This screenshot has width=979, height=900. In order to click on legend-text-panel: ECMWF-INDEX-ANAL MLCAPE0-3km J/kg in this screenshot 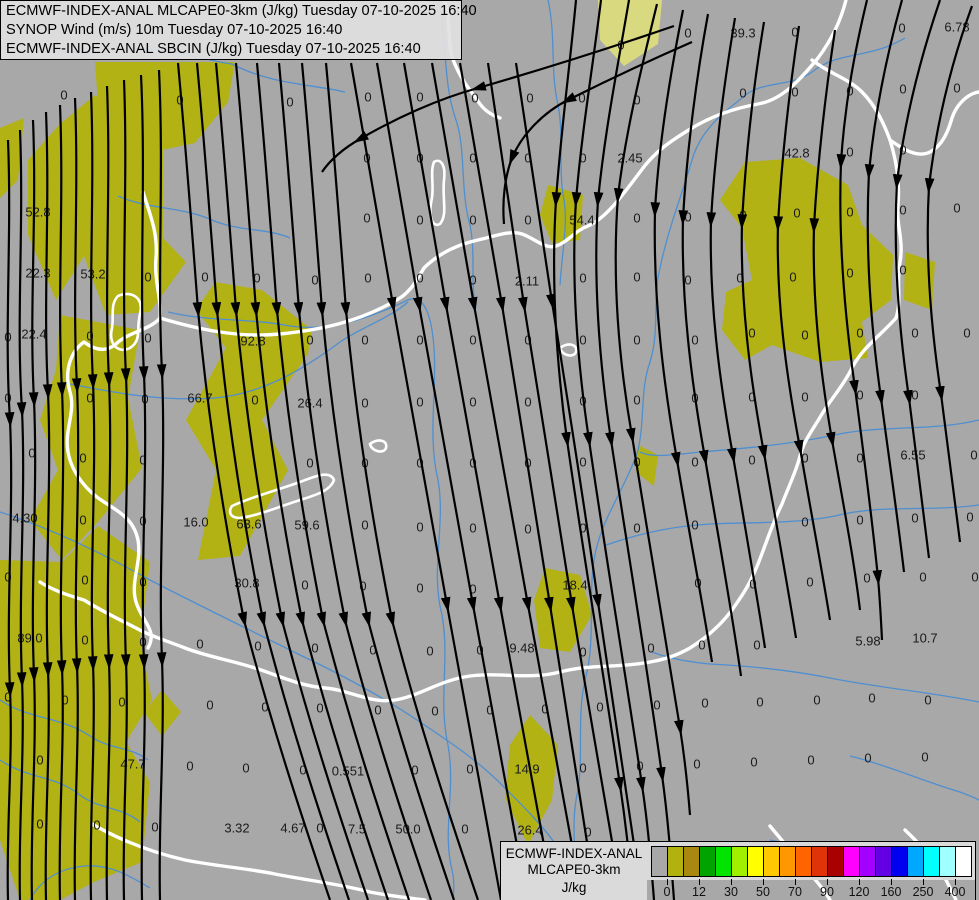, I will do `click(574, 871)`.